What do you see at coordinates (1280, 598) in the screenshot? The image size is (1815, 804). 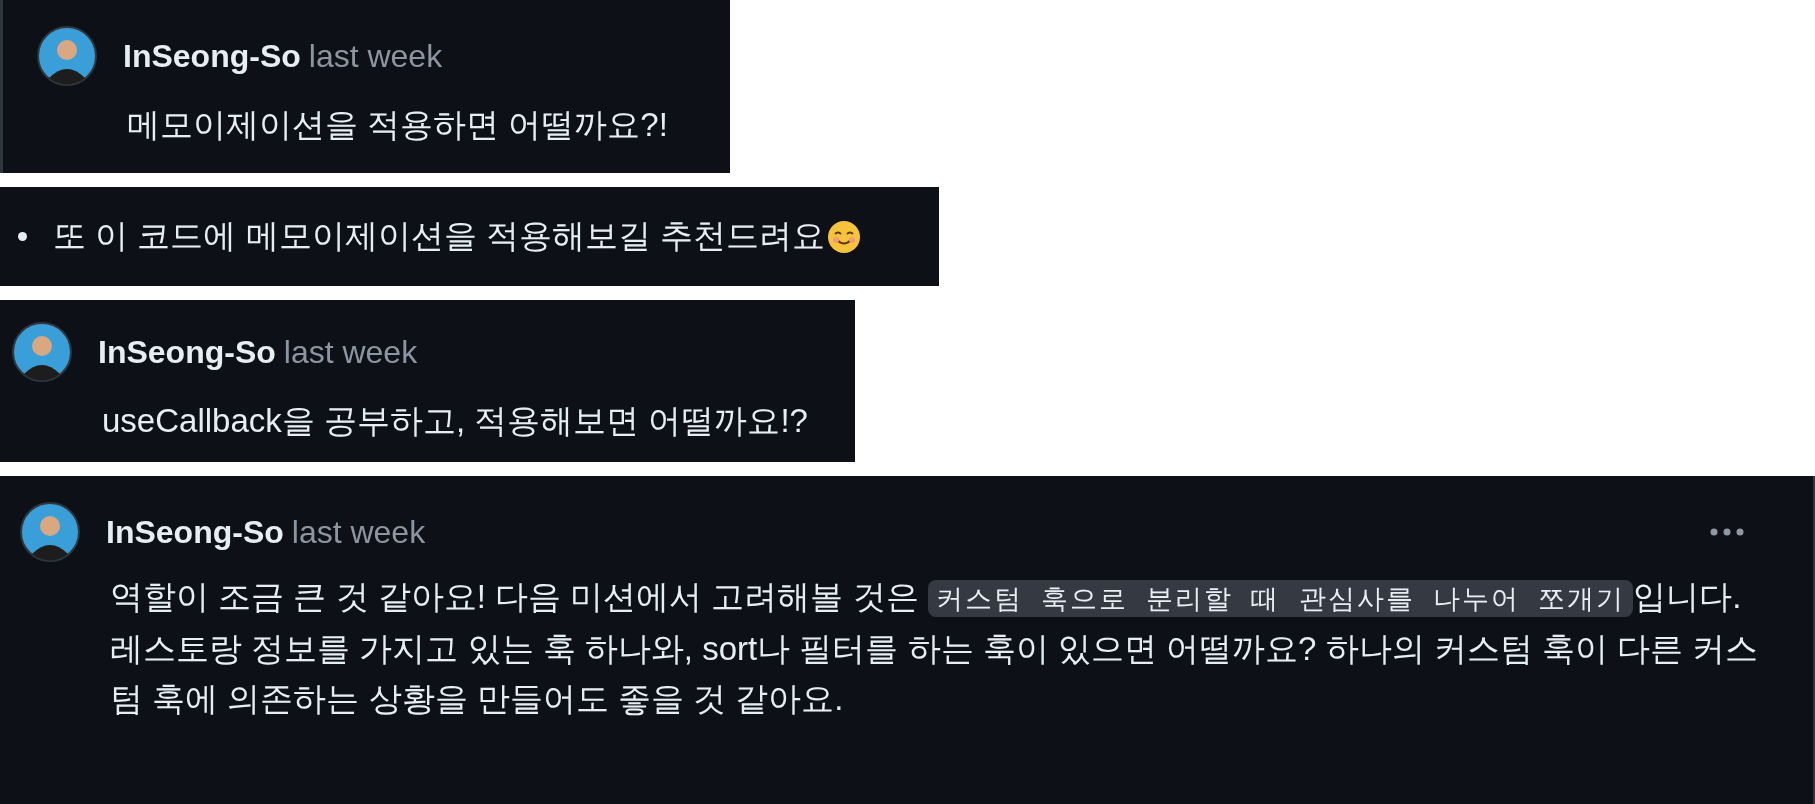 I see `inline-code: 커스텀 훅으로 분리할 때 관심사를 나누어 쪼개기` at bounding box center [1280, 598].